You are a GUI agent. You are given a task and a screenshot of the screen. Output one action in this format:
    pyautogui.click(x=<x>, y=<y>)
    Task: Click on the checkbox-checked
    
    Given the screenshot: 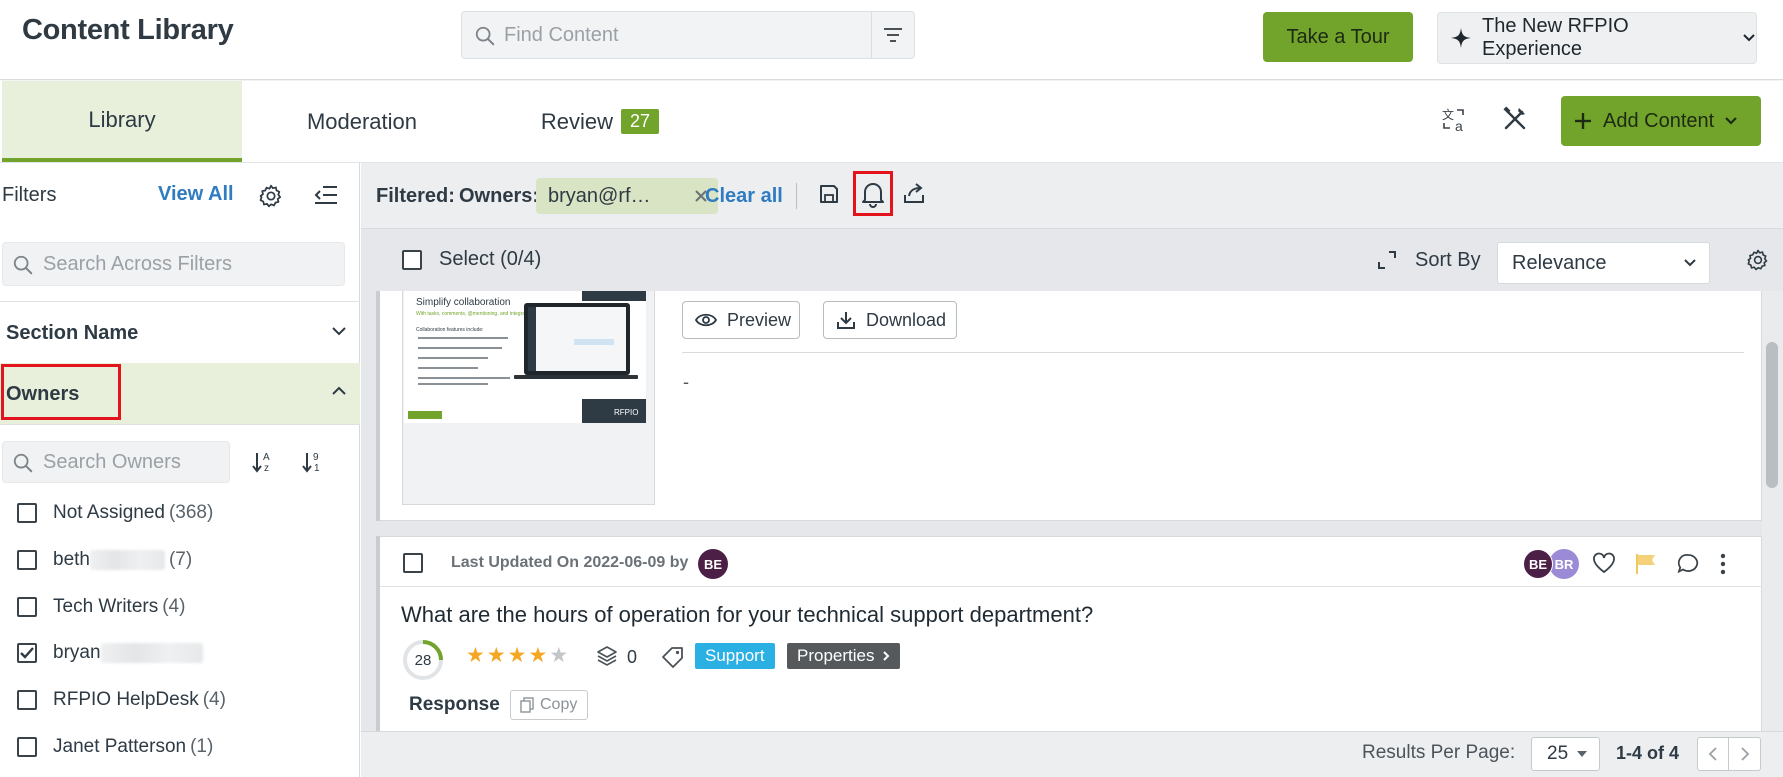 What is the action you would take?
    pyautogui.click(x=27, y=653)
    